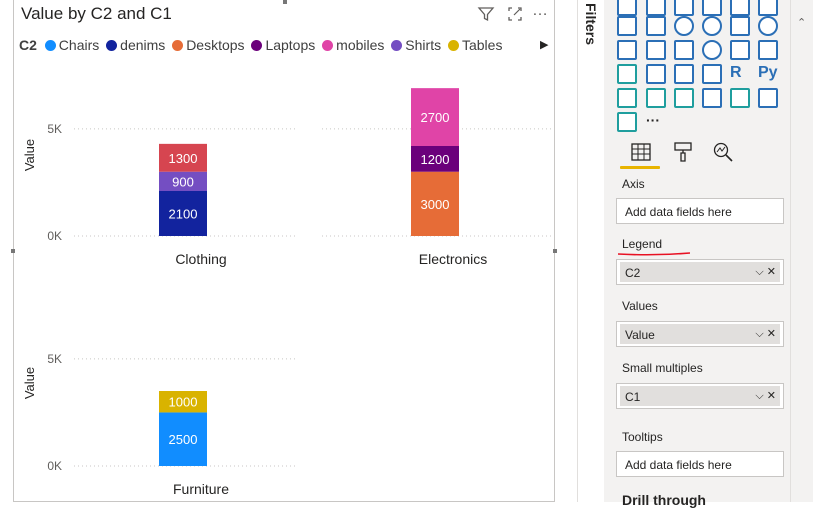 The image size is (813, 508). I want to click on scatter-icon, so click(656, 26).